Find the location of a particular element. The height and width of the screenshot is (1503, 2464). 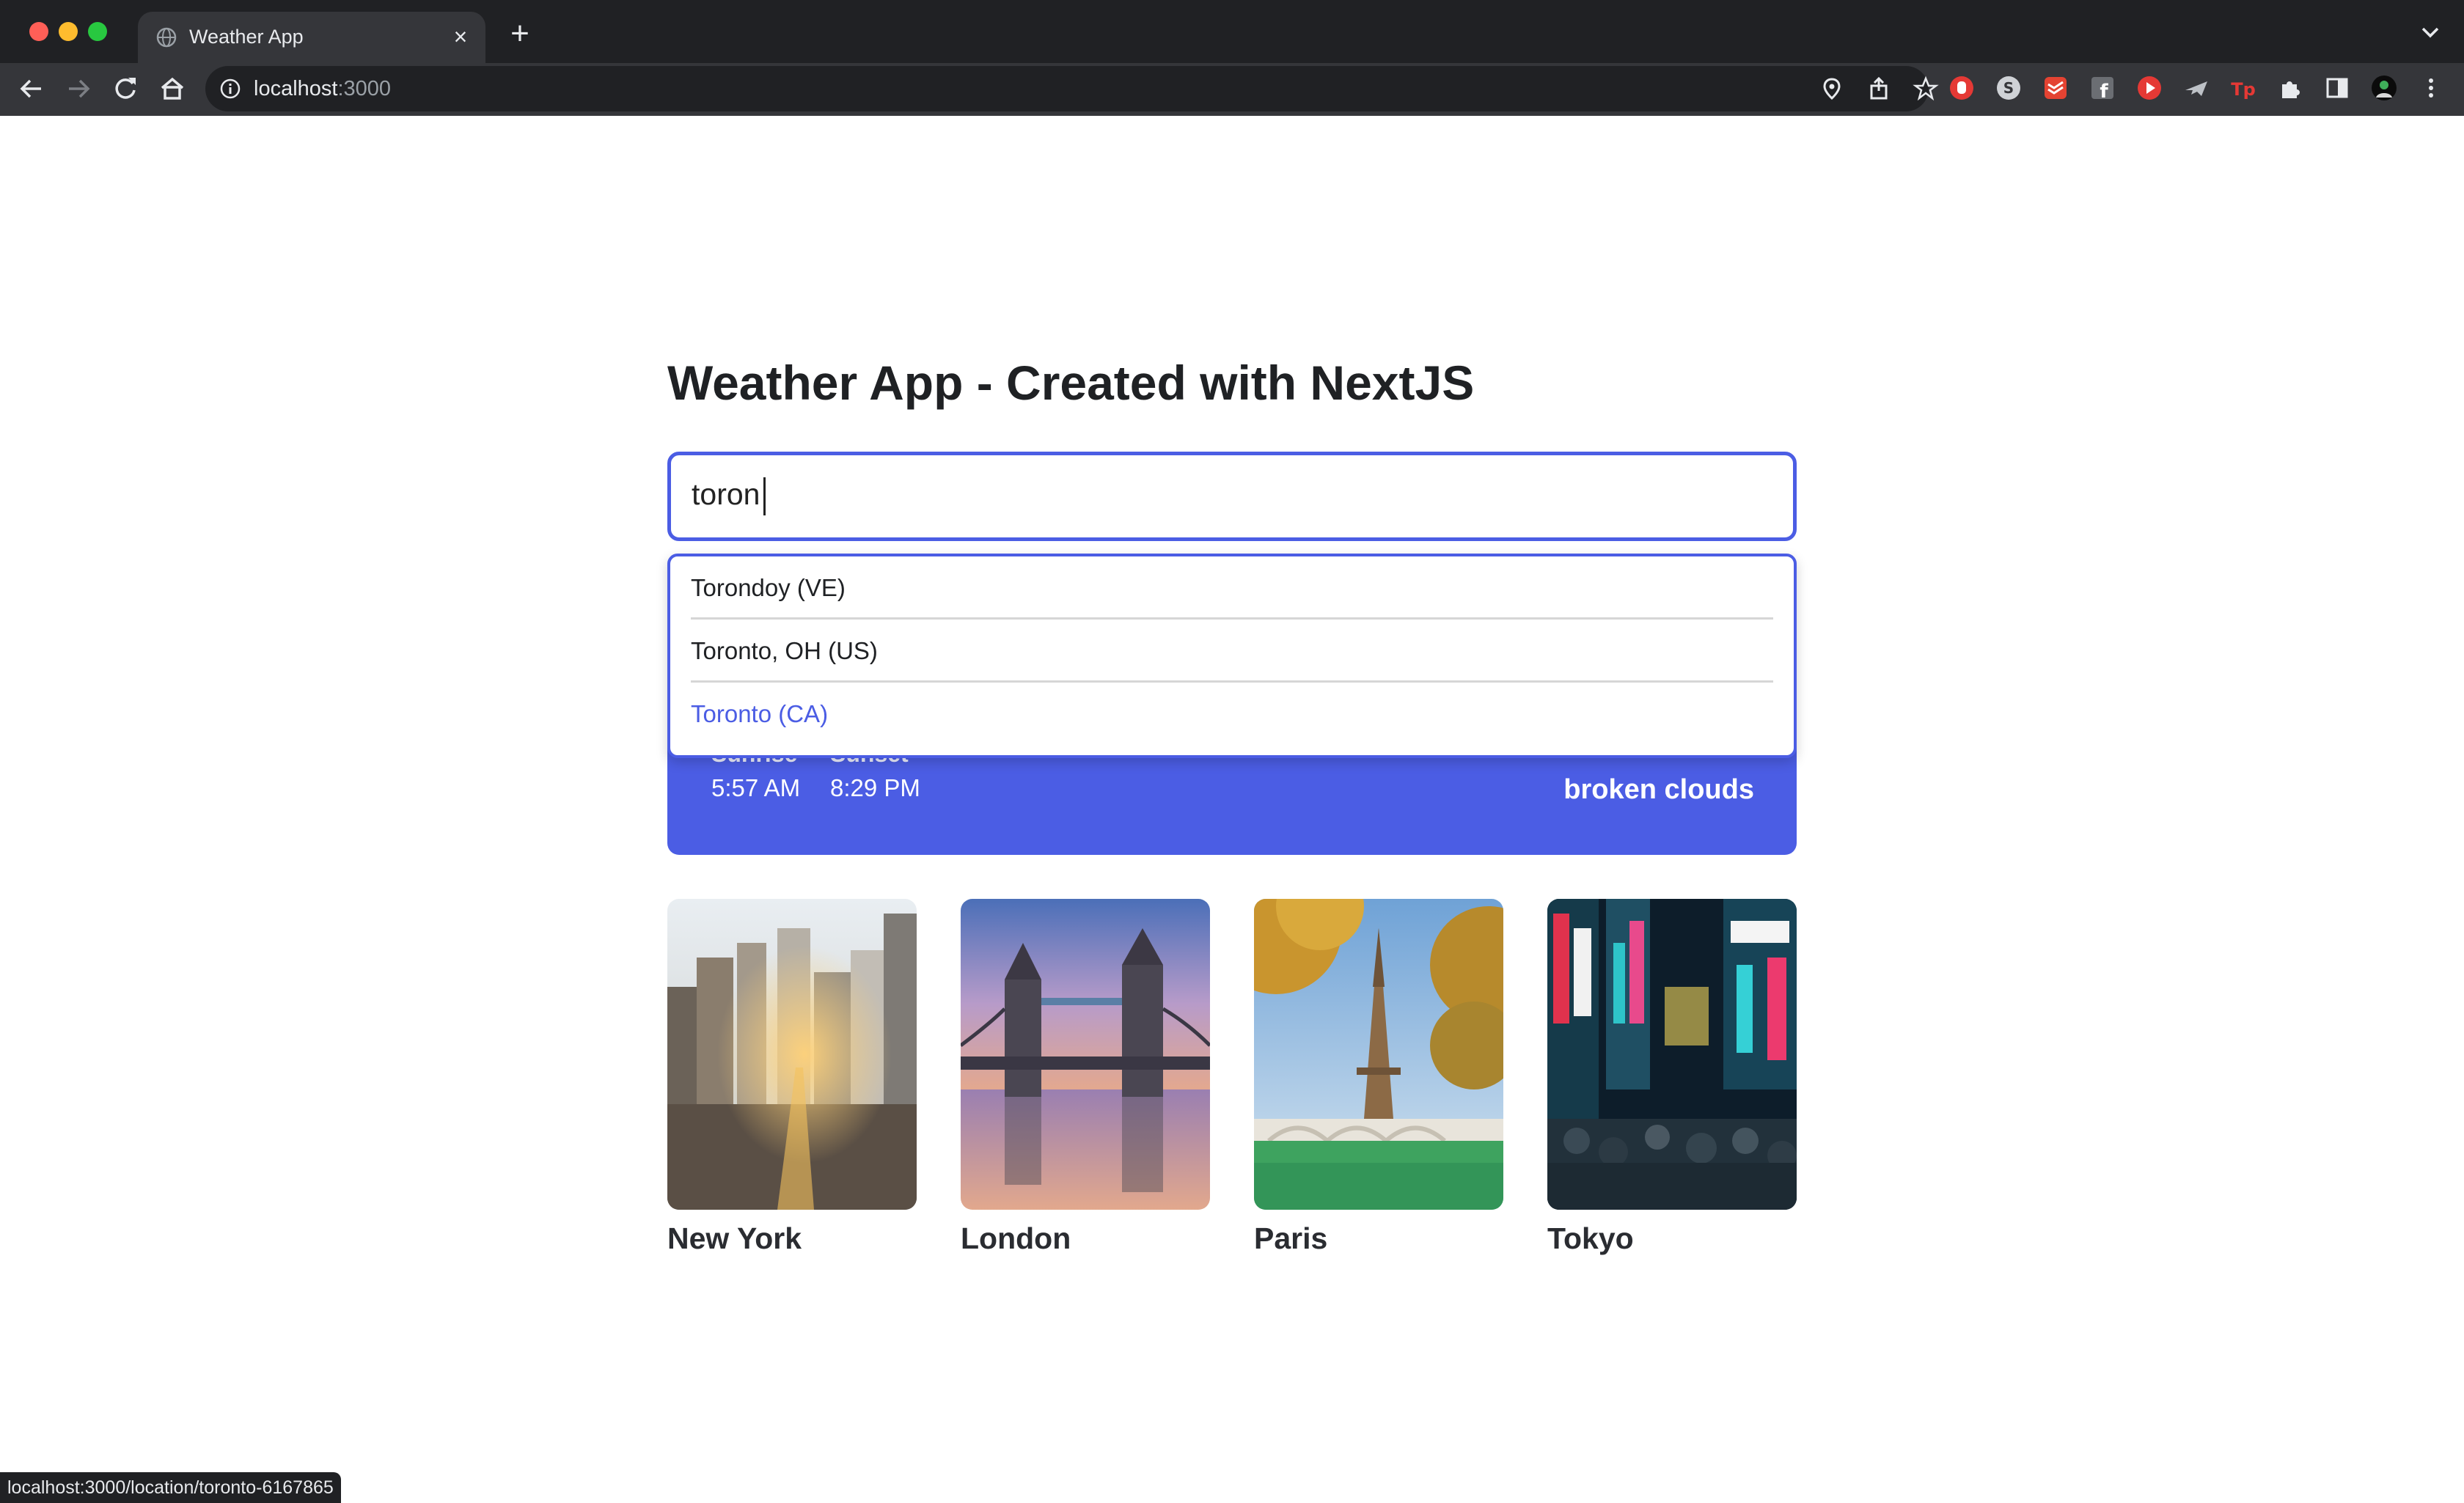

bookmark-star-icon is located at coordinates (1926, 89).